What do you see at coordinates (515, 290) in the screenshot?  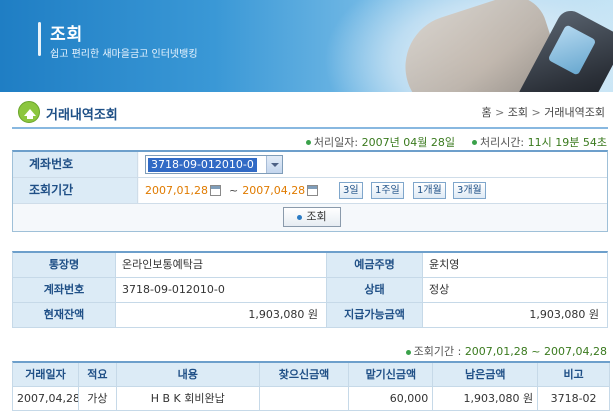 I see `status-value: 정상` at bounding box center [515, 290].